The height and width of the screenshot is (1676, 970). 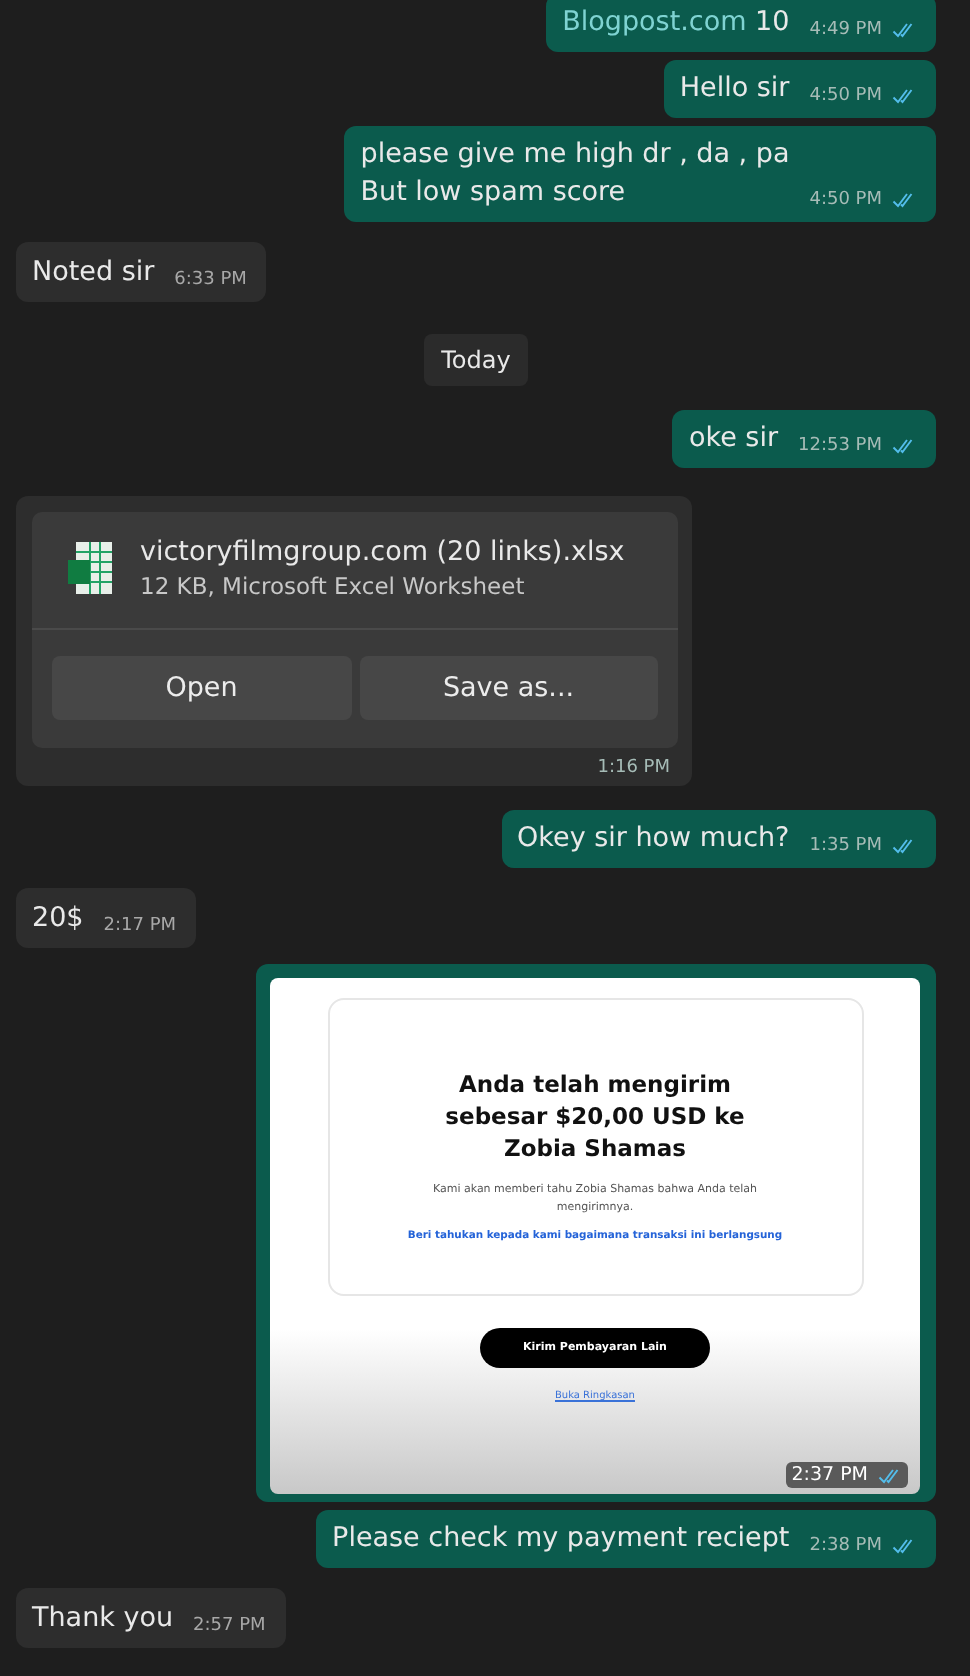 I want to click on file-details: 12 KB, Microsoft Excel Worksheet, so click(x=333, y=586).